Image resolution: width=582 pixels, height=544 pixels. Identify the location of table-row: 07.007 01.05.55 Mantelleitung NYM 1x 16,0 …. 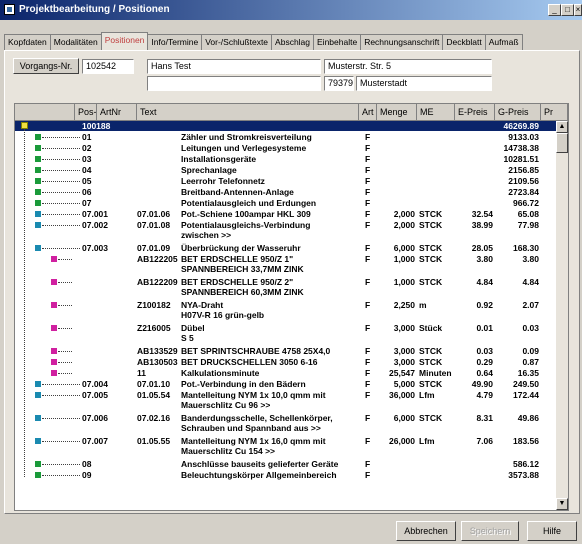
(285, 446).